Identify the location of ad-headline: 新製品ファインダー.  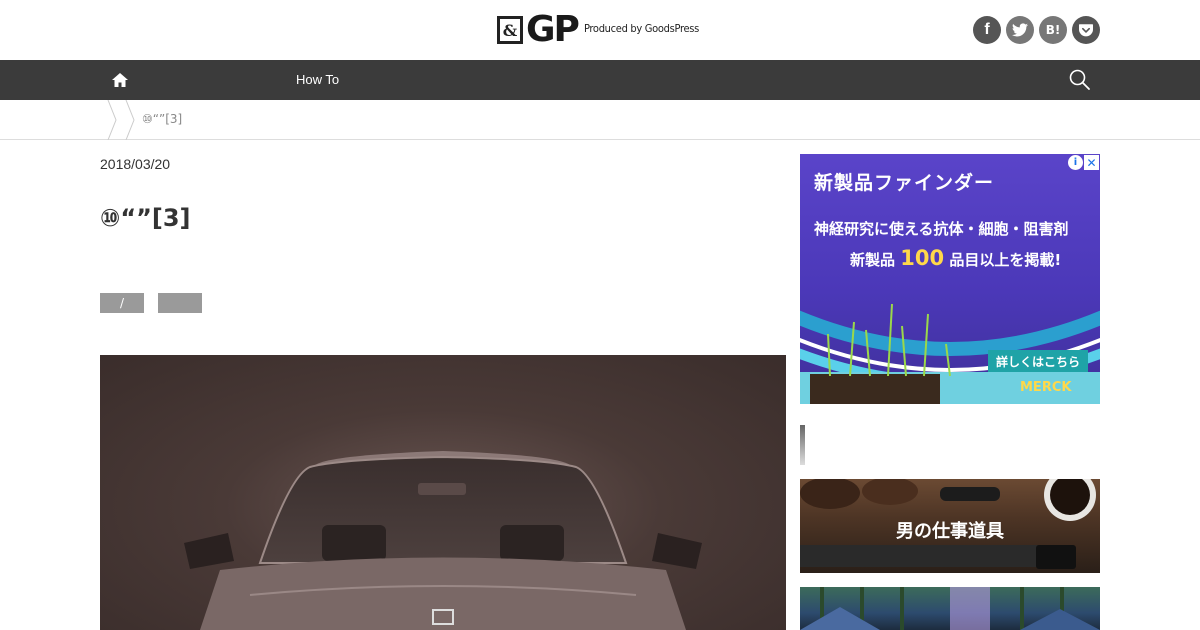
(904, 183).